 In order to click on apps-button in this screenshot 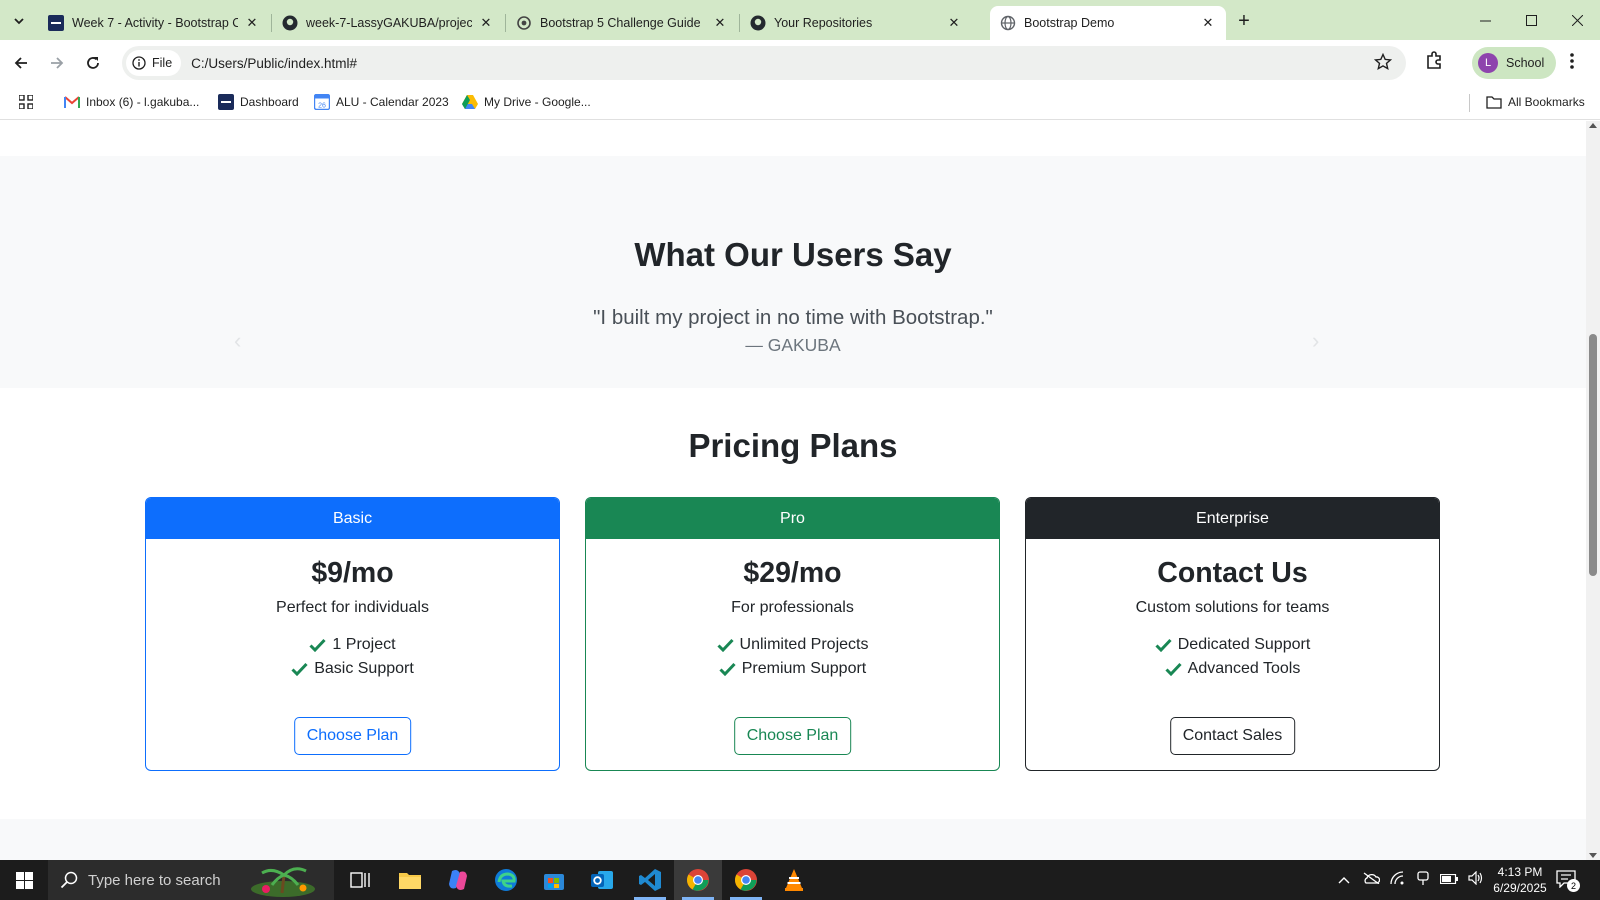, I will do `click(29, 102)`.